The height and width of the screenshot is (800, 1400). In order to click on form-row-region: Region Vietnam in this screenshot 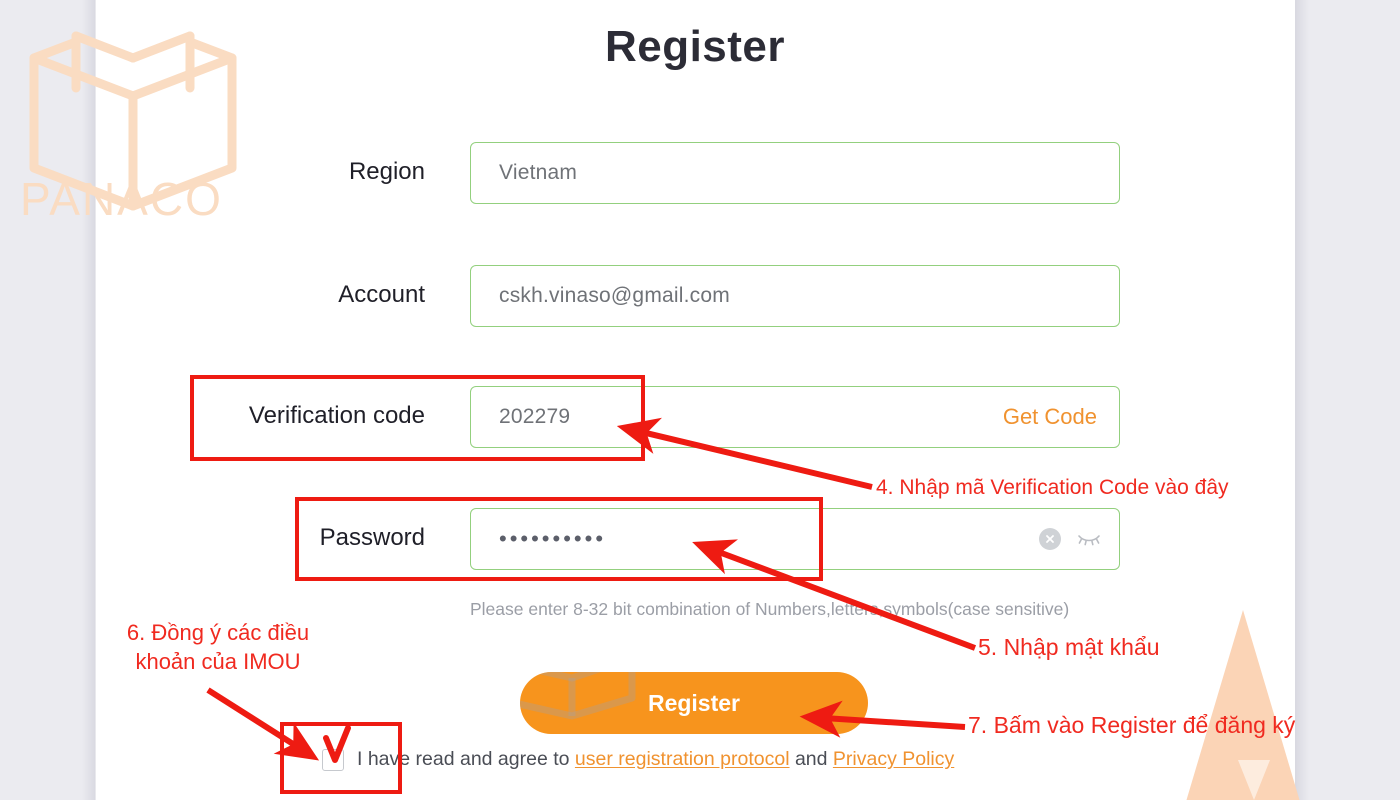, I will do `click(700, 173)`.